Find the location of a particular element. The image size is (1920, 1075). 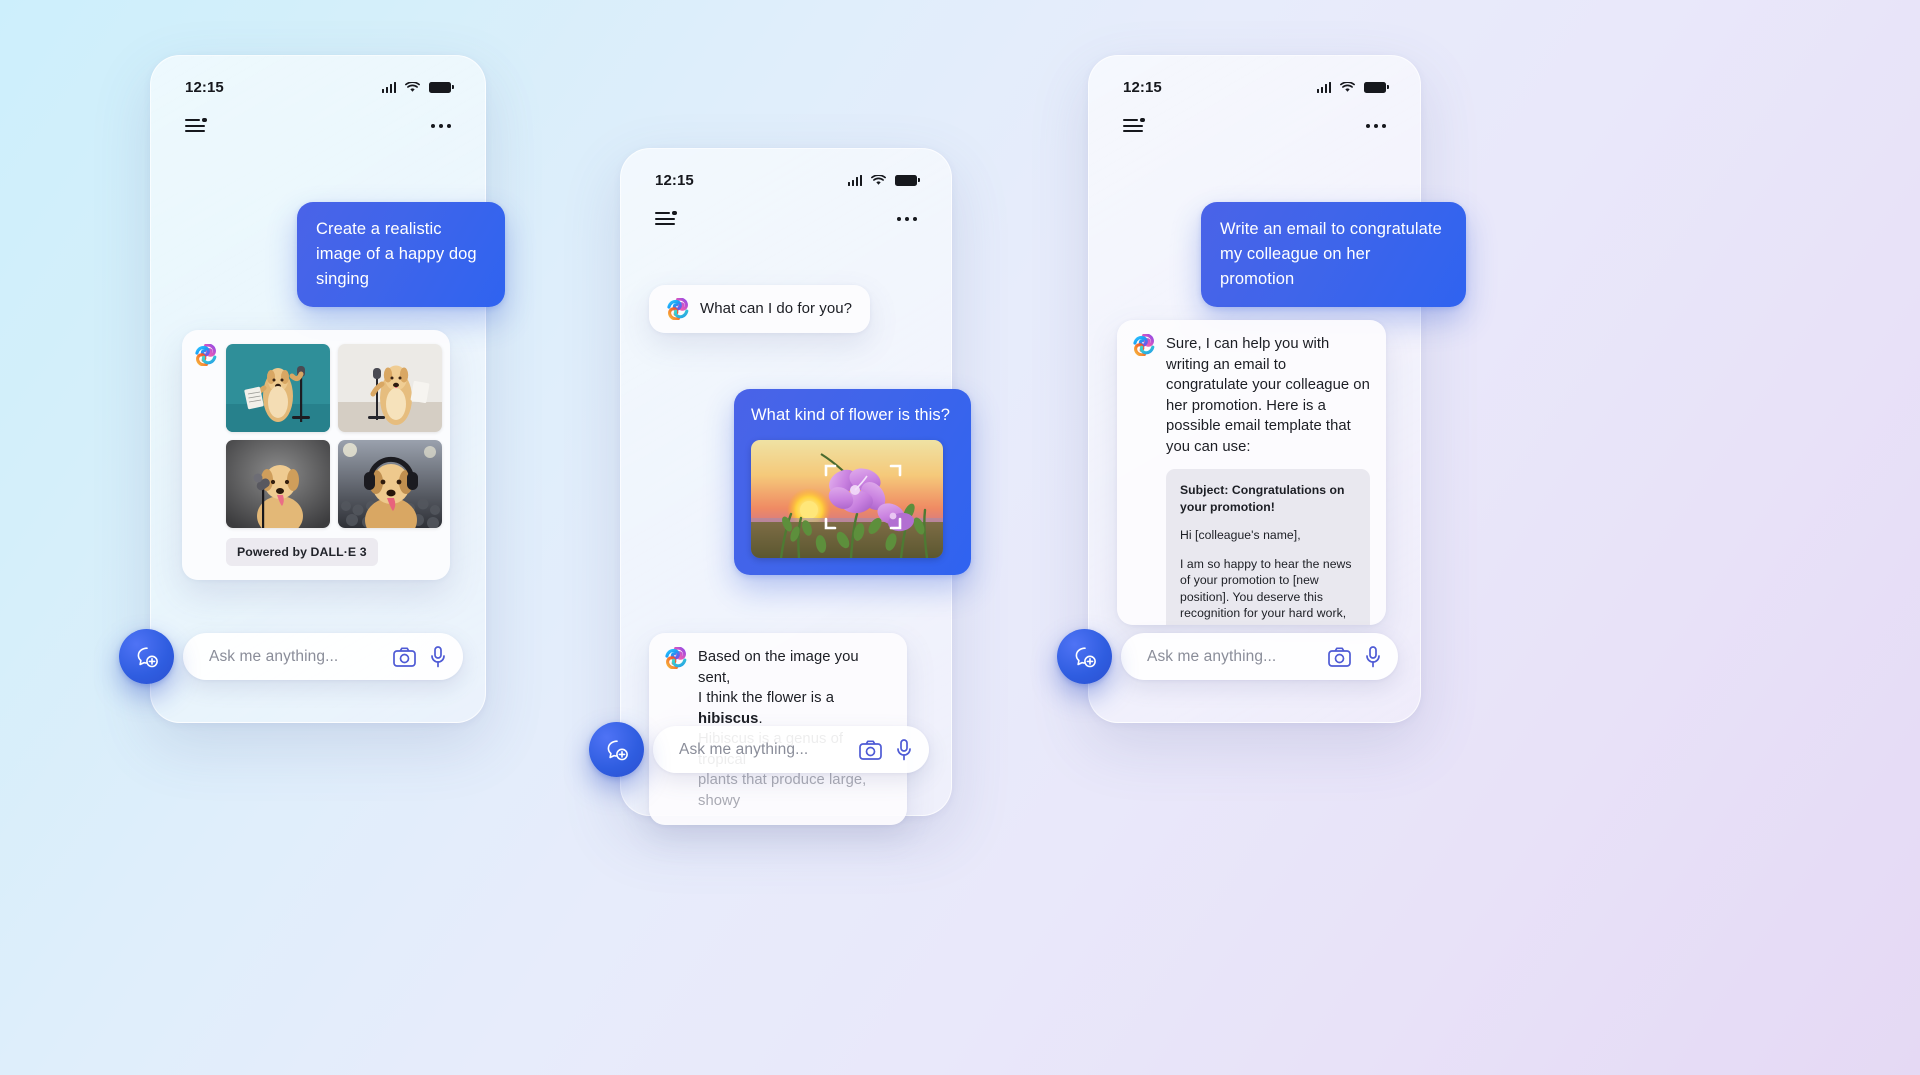

image-generation-card: Powered by DALL·E 3 is located at coordinates (316, 455).